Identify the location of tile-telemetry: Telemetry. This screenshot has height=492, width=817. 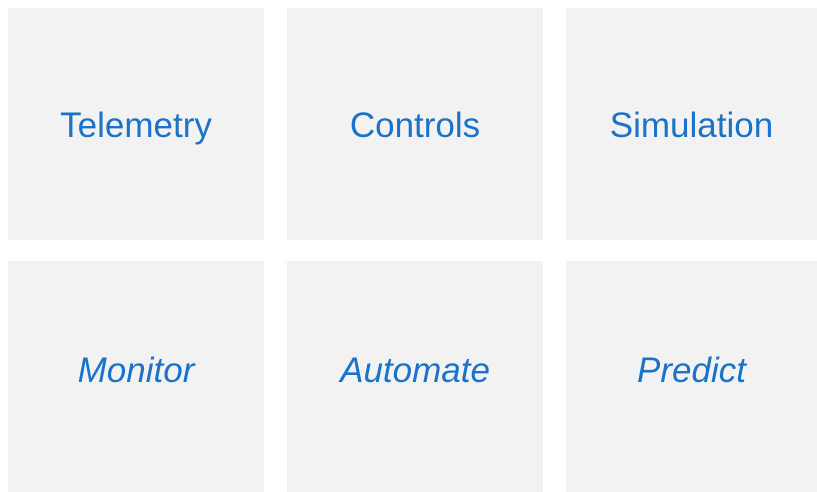
(136, 124).